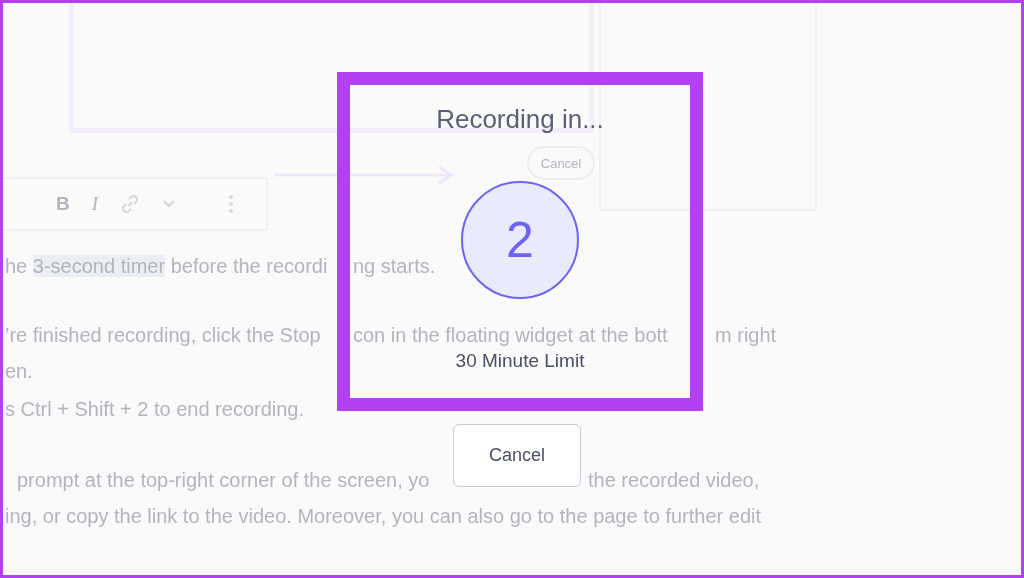 Image resolution: width=1024 pixels, height=578 pixels. Describe the element at coordinates (130, 204) in the screenshot. I see `link-icon` at that location.